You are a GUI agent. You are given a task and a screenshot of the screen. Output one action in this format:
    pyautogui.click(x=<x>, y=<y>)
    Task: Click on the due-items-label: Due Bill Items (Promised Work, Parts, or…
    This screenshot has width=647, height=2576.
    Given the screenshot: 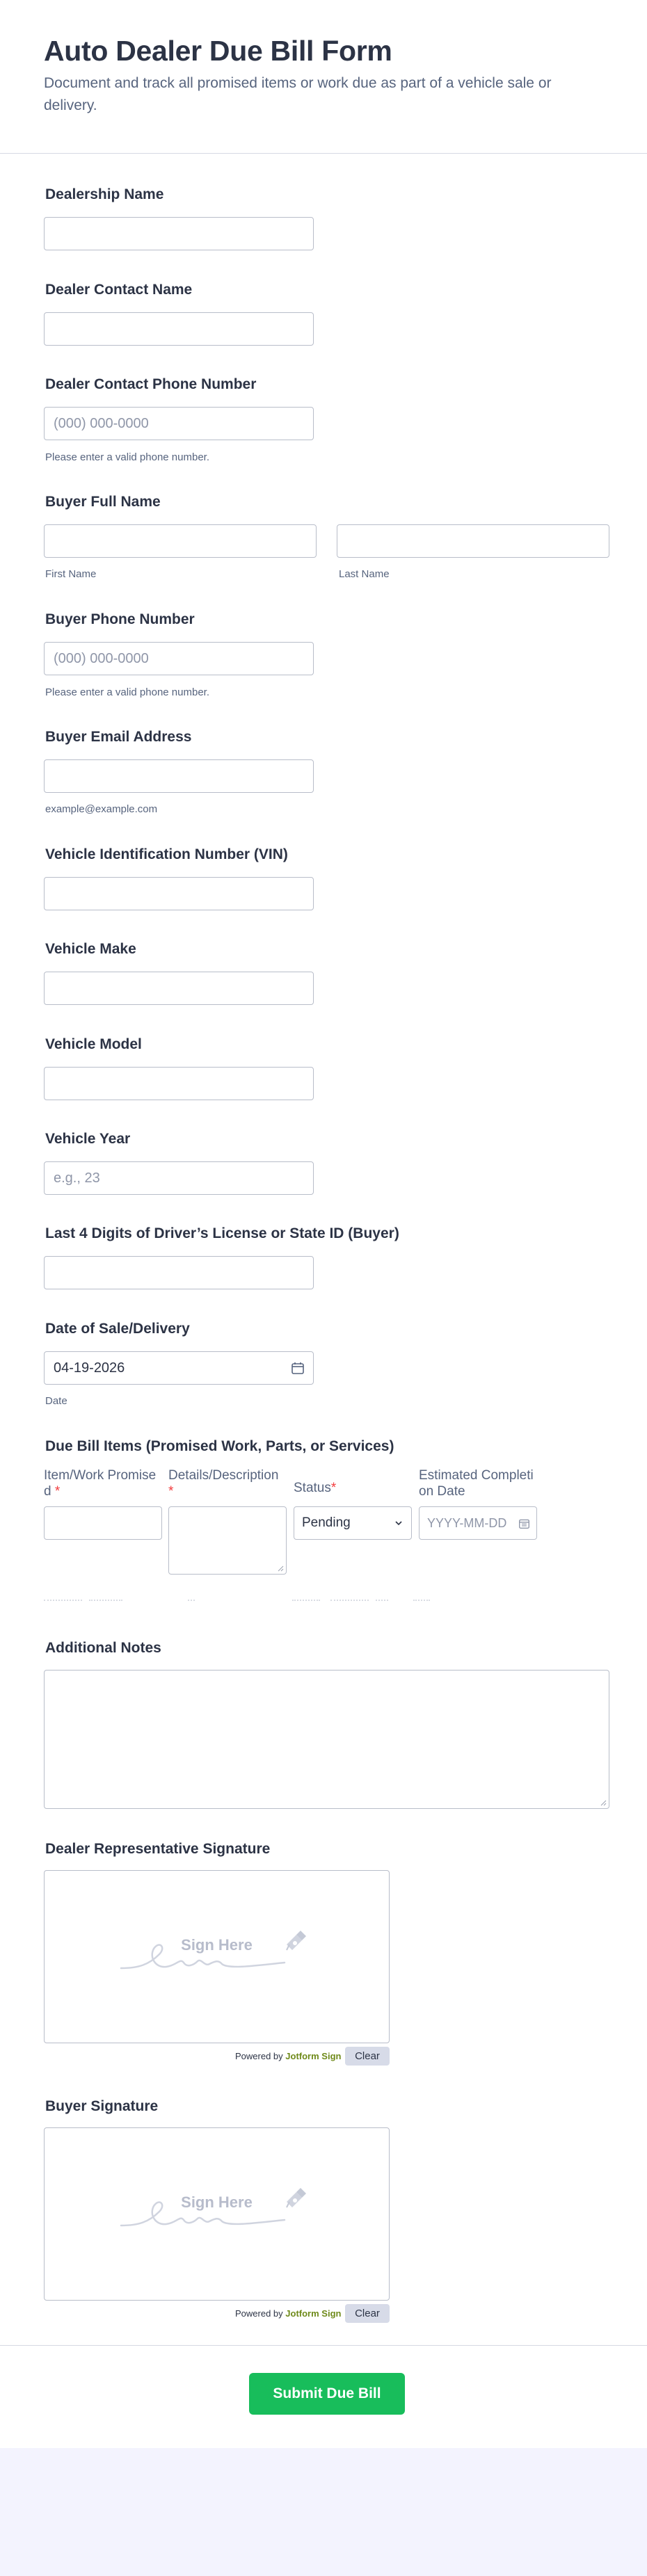 What is the action you would take?
    pyautogui.click(x=219, y=1446)
    